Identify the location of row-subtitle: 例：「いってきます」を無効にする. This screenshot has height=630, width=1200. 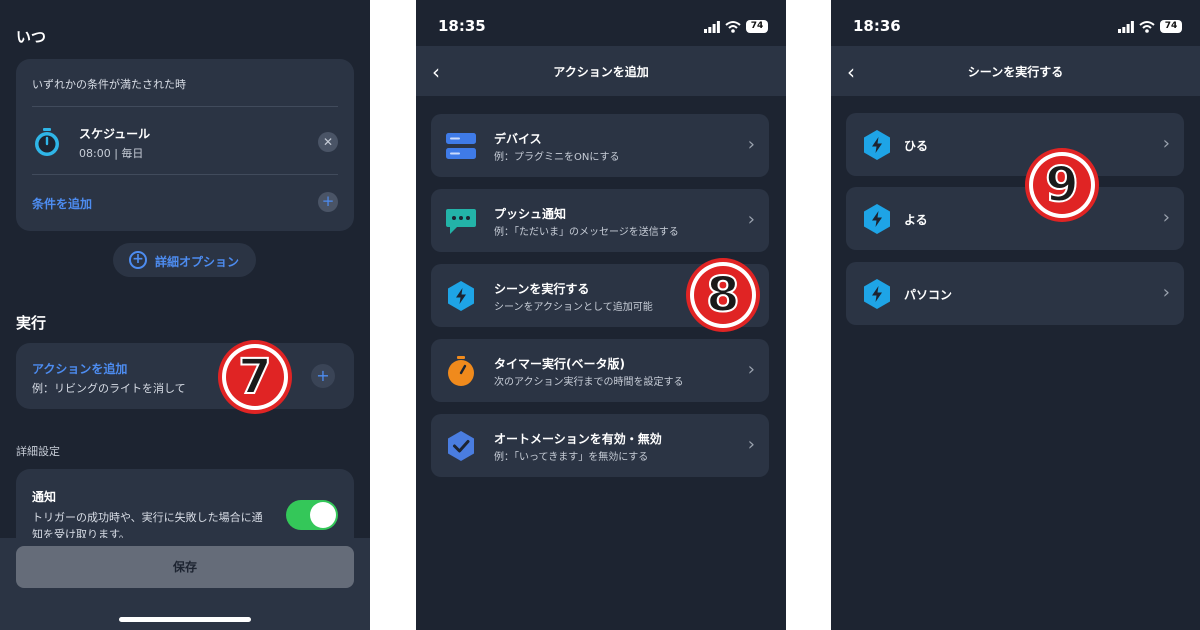
(571, 457).